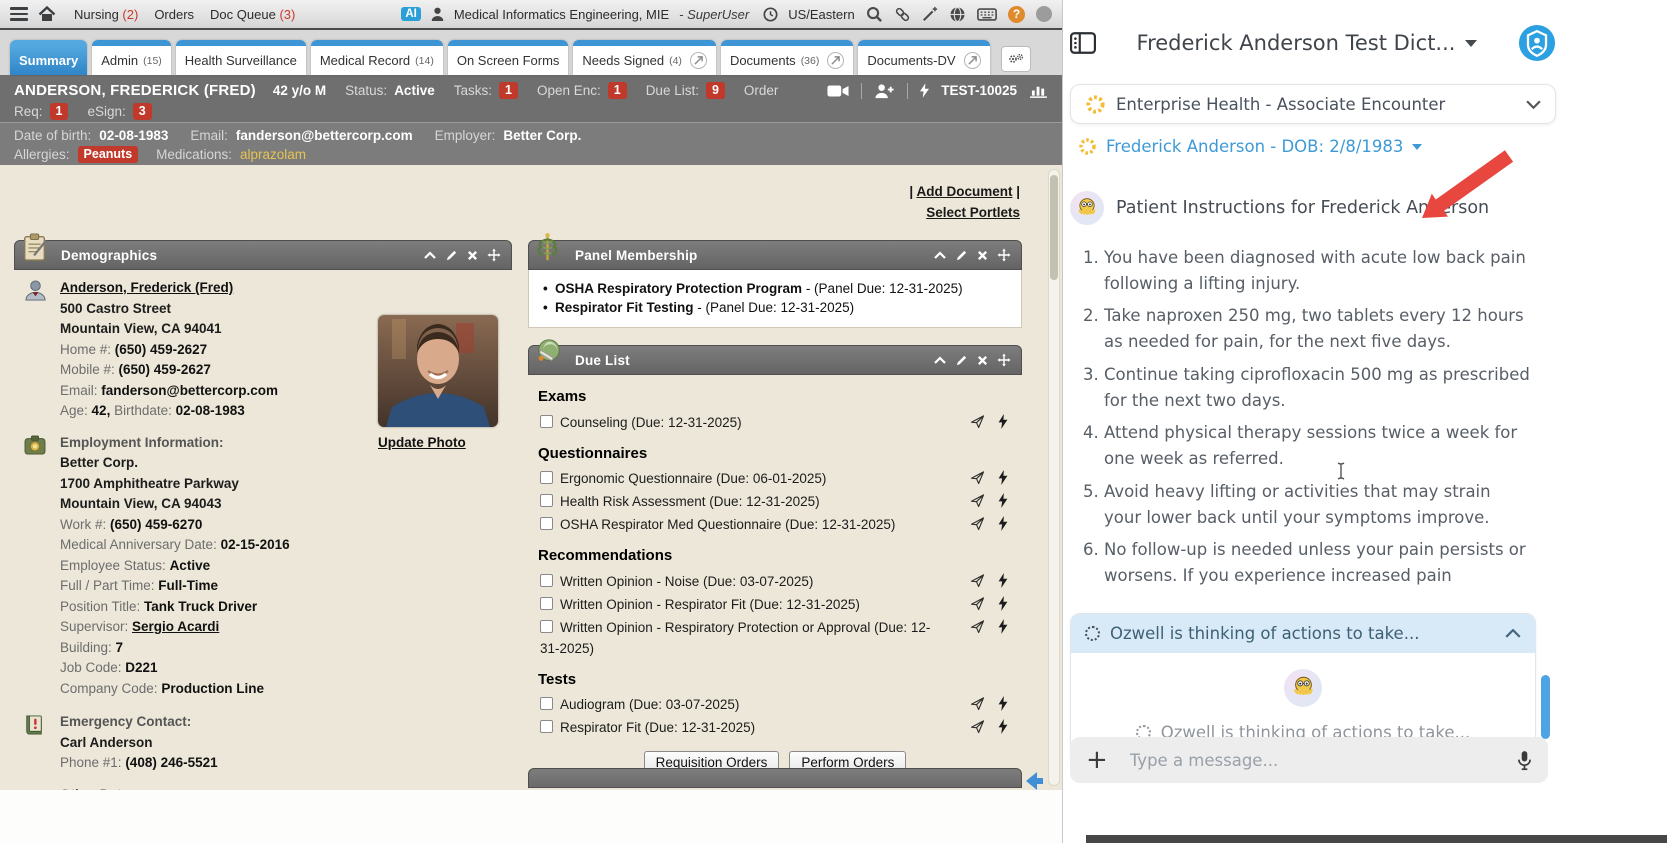  I want to click on nav-item-doc-queue: Doc Queue (3), so click(252, 14).